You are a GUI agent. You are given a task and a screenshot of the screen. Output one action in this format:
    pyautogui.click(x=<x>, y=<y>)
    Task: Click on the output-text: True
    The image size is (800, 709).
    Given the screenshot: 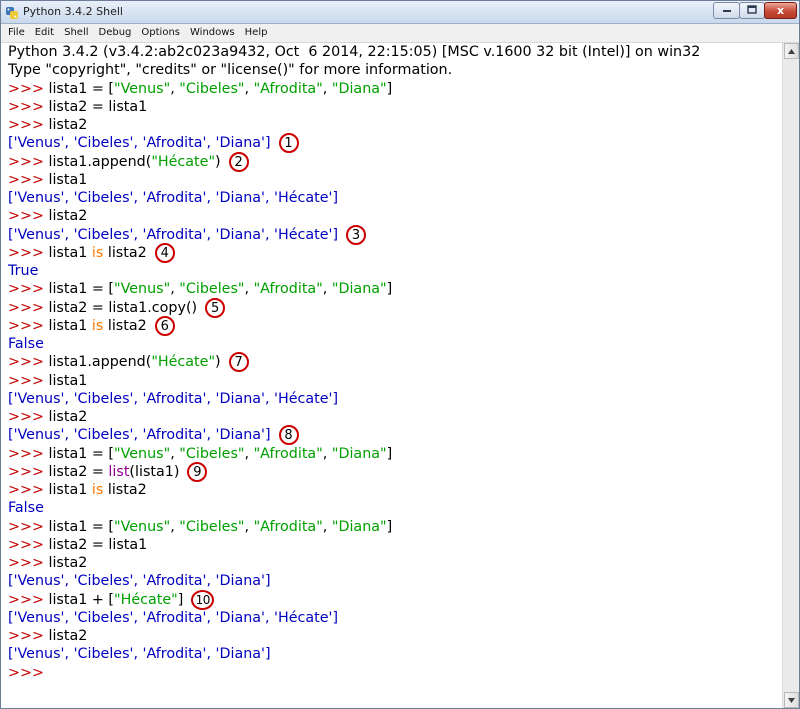 What is the action you would take?
    pyautogui.click(x=23, y=271)
    